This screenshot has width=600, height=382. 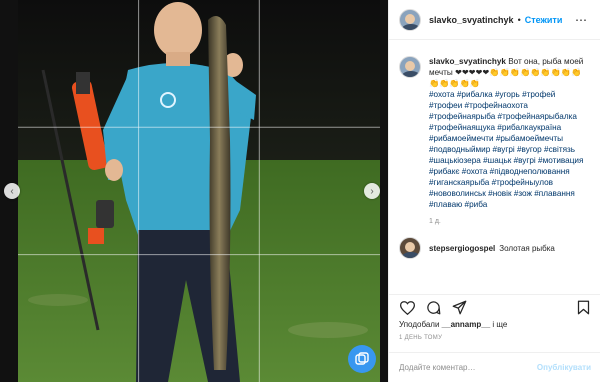 I want to click on more-options-icon: ⋯, so click(x=581, y=20).